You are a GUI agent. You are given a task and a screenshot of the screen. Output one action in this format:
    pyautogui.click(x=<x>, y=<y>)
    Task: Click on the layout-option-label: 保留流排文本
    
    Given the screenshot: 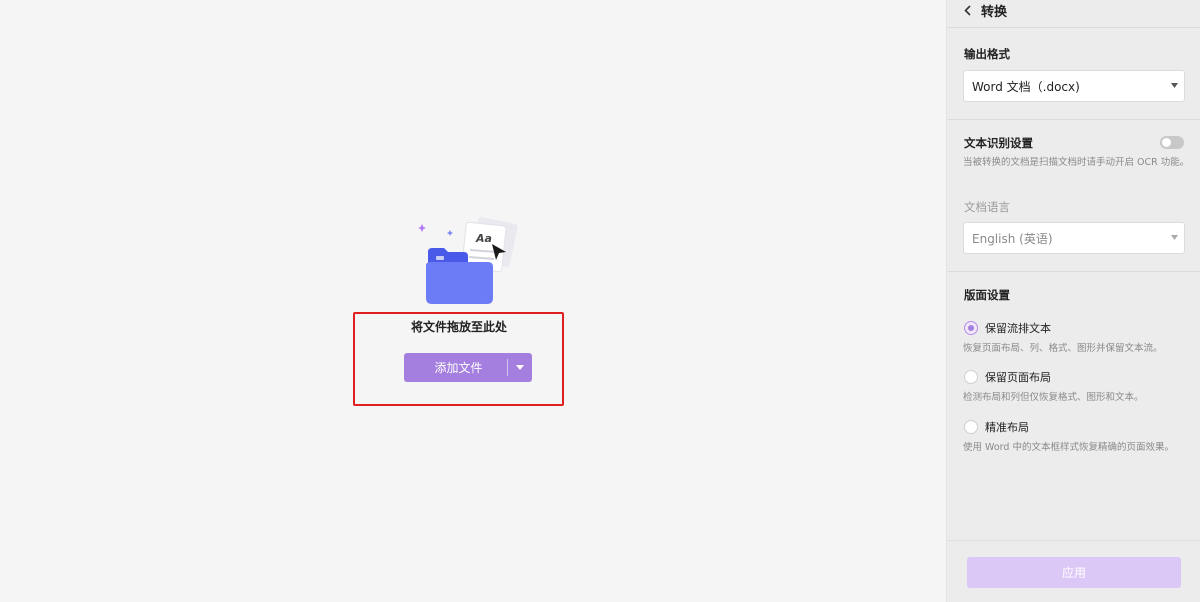 What is the action you would take?
    pyautogui.click(x=1018, y=328)
    